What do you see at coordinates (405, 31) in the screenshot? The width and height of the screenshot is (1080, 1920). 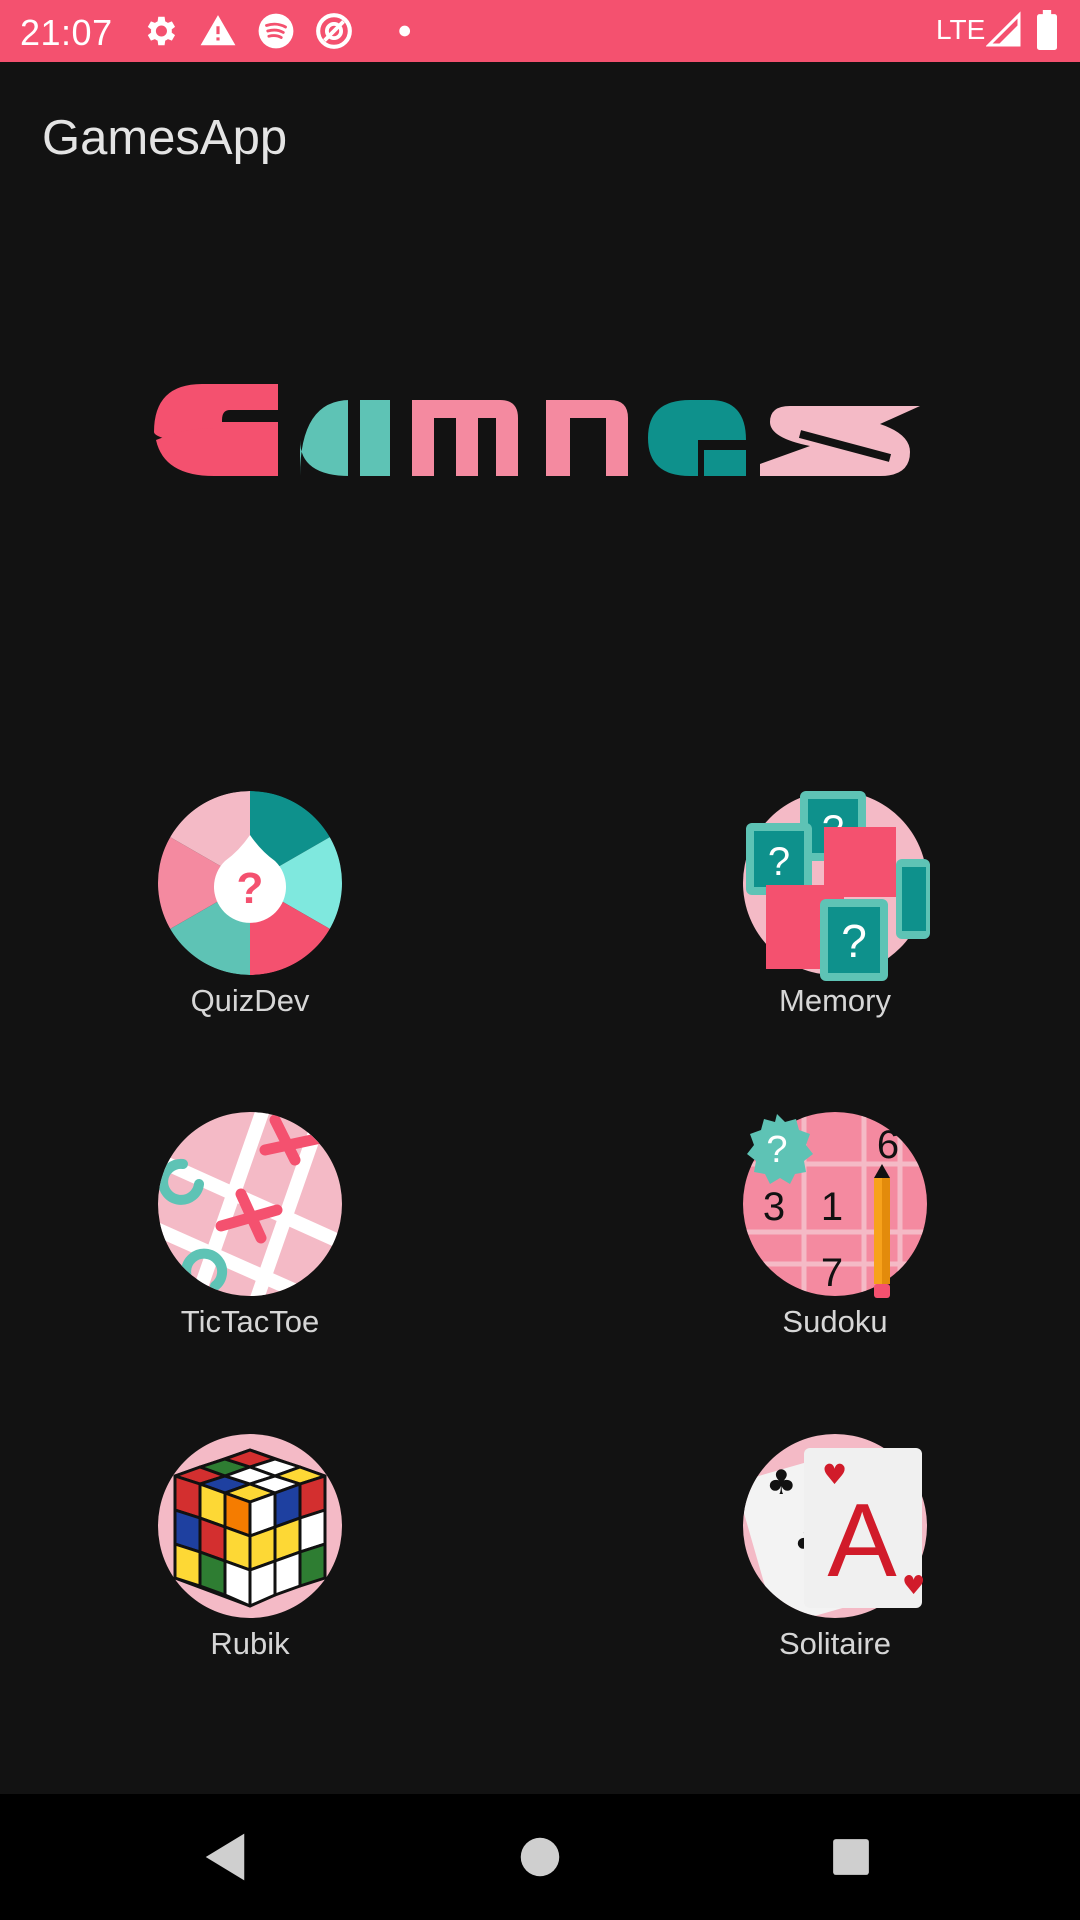 I see `dot-icon` at bounding box center [405, 31].